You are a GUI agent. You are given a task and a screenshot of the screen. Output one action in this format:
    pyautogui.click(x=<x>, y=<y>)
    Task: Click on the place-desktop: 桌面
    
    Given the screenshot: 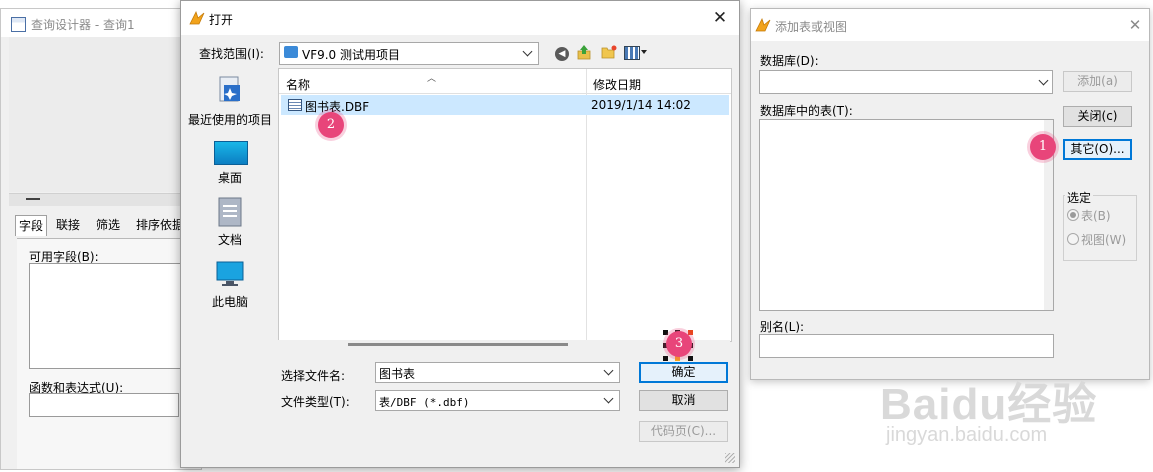 What is the action you would take?
    pyautogui.click(x=230, y=161)
    